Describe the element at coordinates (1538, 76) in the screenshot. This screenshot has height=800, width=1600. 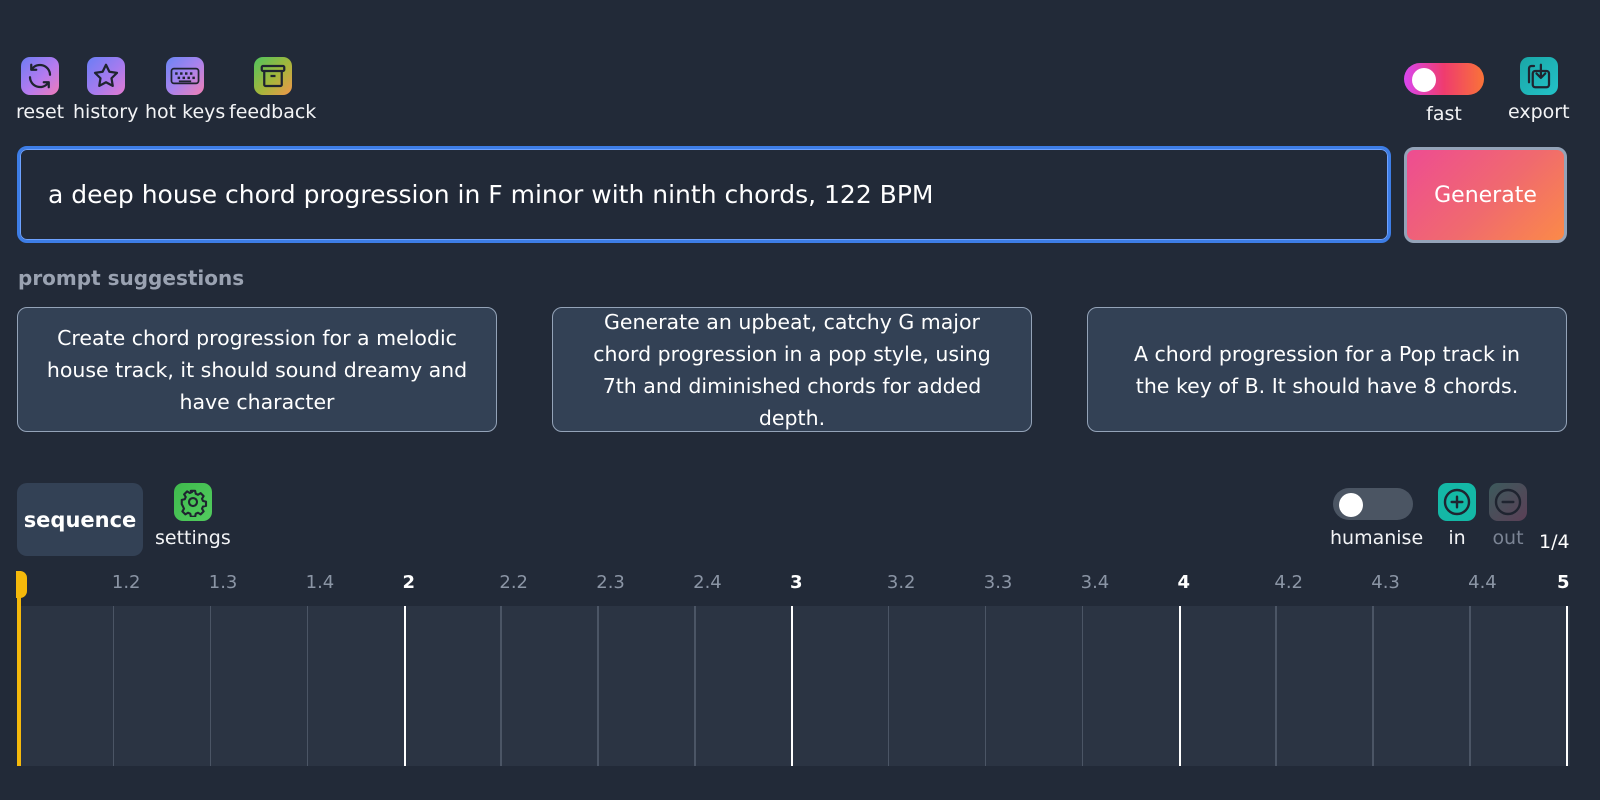
I see `download-icon` at that location.